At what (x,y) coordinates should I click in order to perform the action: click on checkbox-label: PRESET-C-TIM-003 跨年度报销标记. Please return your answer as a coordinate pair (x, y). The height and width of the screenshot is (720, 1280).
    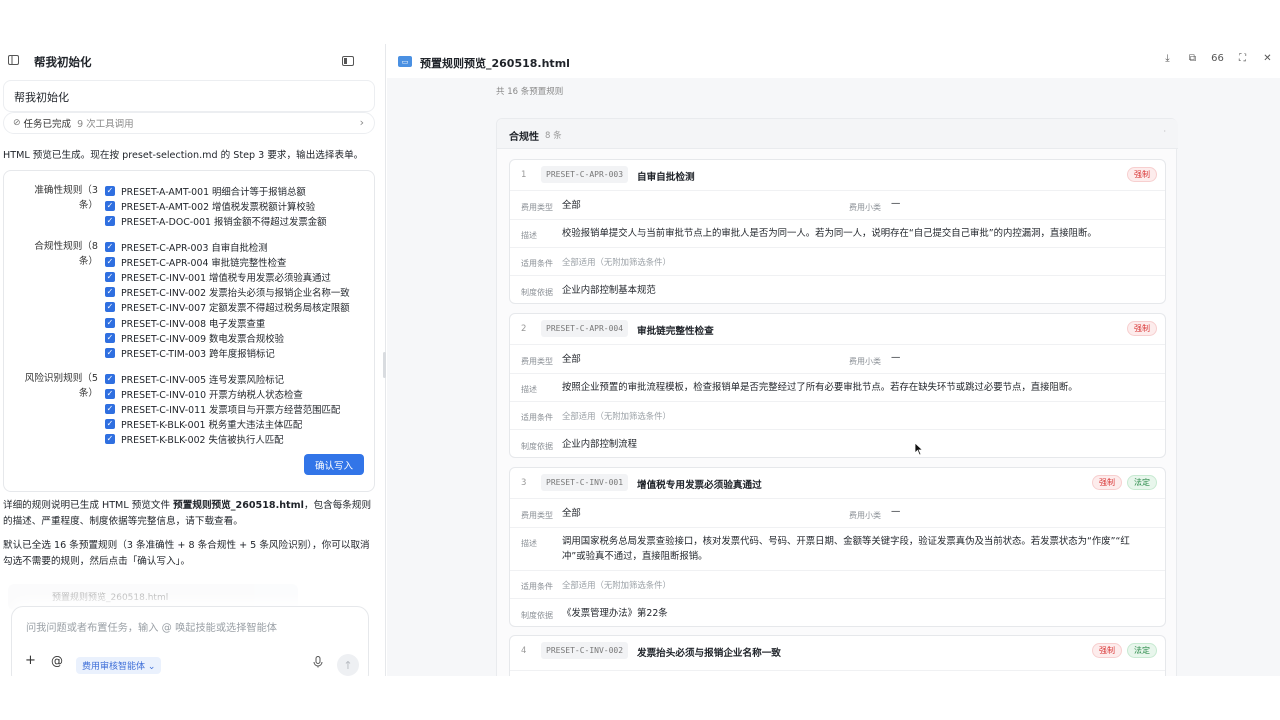
    Looking at the image, I should click on (198, 354).